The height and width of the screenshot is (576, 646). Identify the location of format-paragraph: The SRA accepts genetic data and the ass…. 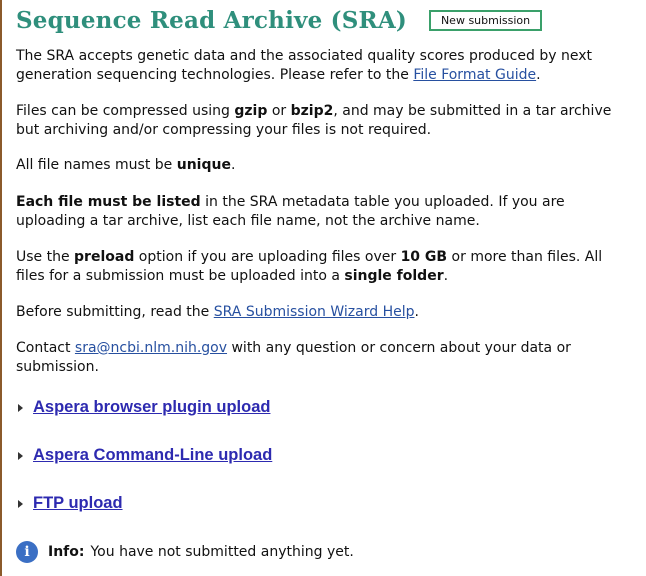
(322, 66).